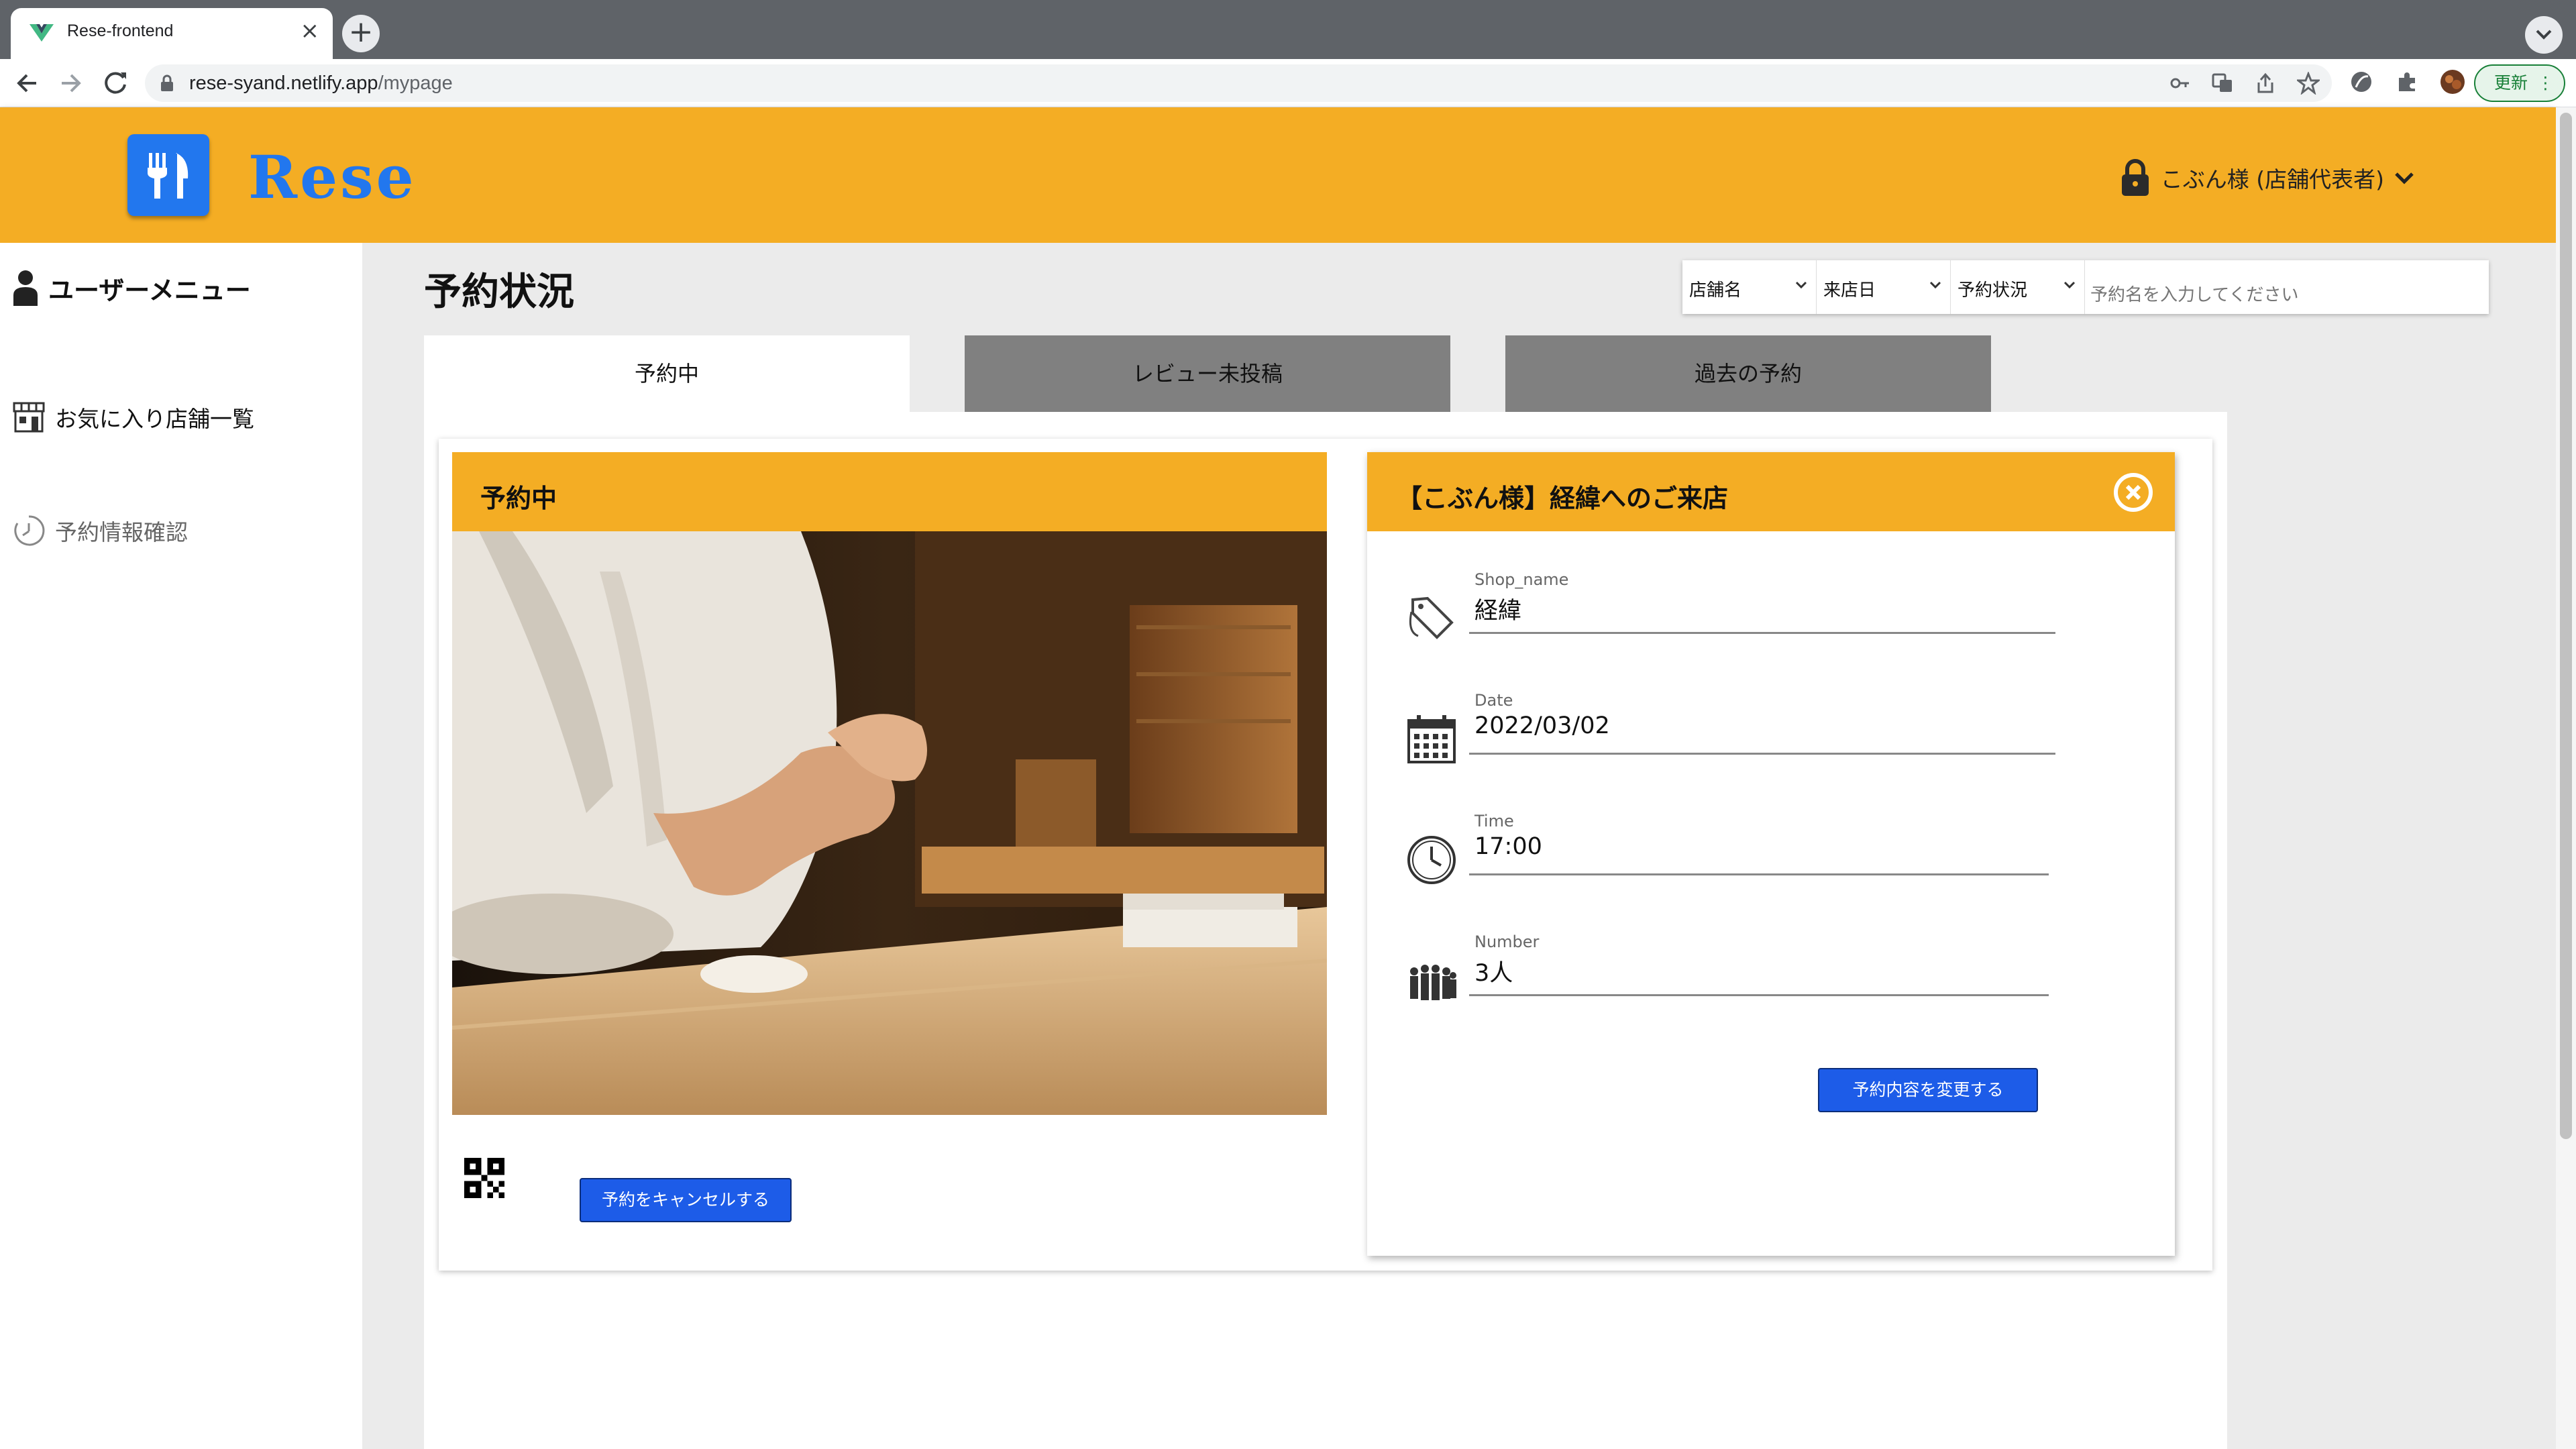 Image resolution: width=2576 pixels, height=1449 pixels. What do you see at coordinates (1493, 700) in the screenshot?
I see `date-label: Date` at bounding box center [1493, 700].